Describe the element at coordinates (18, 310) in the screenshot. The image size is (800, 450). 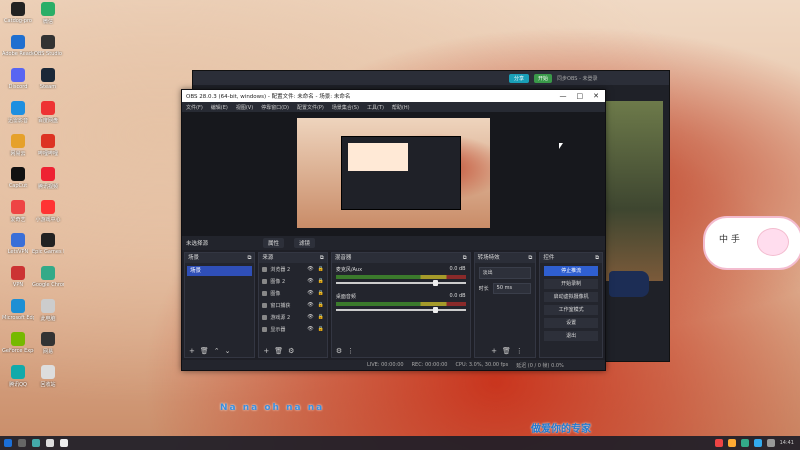
I see `desktop-icon: Microsoft Edge` at that location.